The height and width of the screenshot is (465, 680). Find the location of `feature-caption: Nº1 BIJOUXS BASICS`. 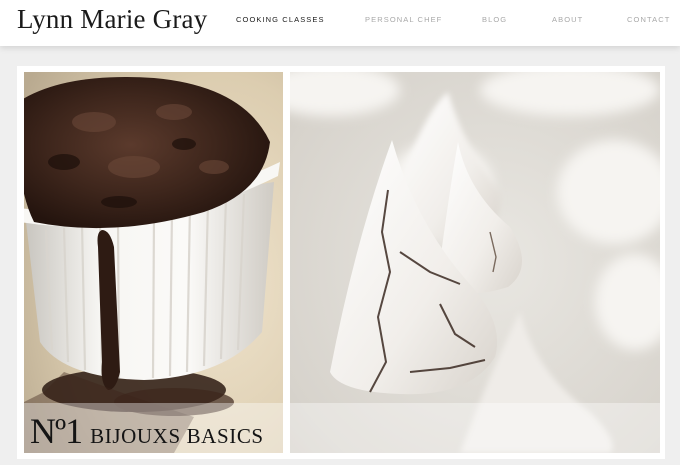

feature-caption: Nº1 BIJOUXS BASICS is located at coordinates (147, 431).